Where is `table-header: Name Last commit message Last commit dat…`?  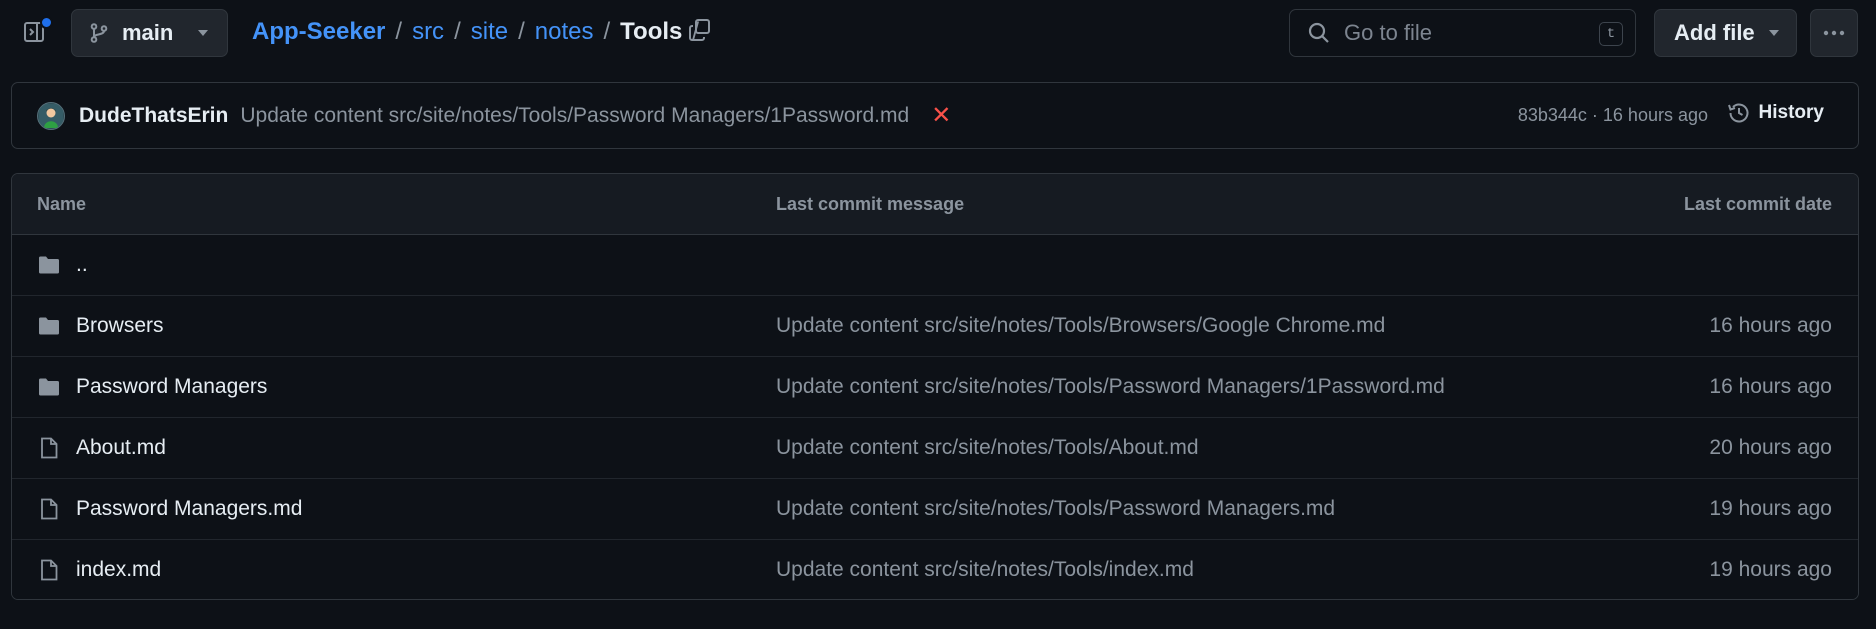
table-header: Name Last commit message Last commit dat… is located at coordinates (935, 204).